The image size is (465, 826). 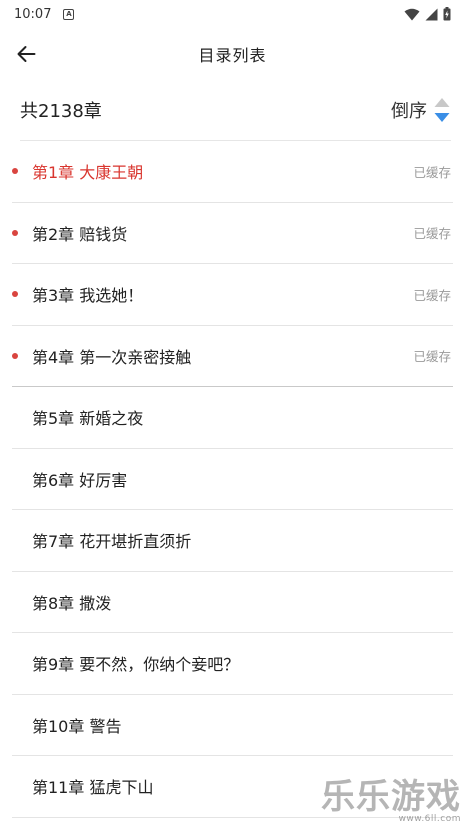 What do you see at coordinates (69, 14) in the screenshot?
I see `notification-icon: A` at bounding box center [69, 14].